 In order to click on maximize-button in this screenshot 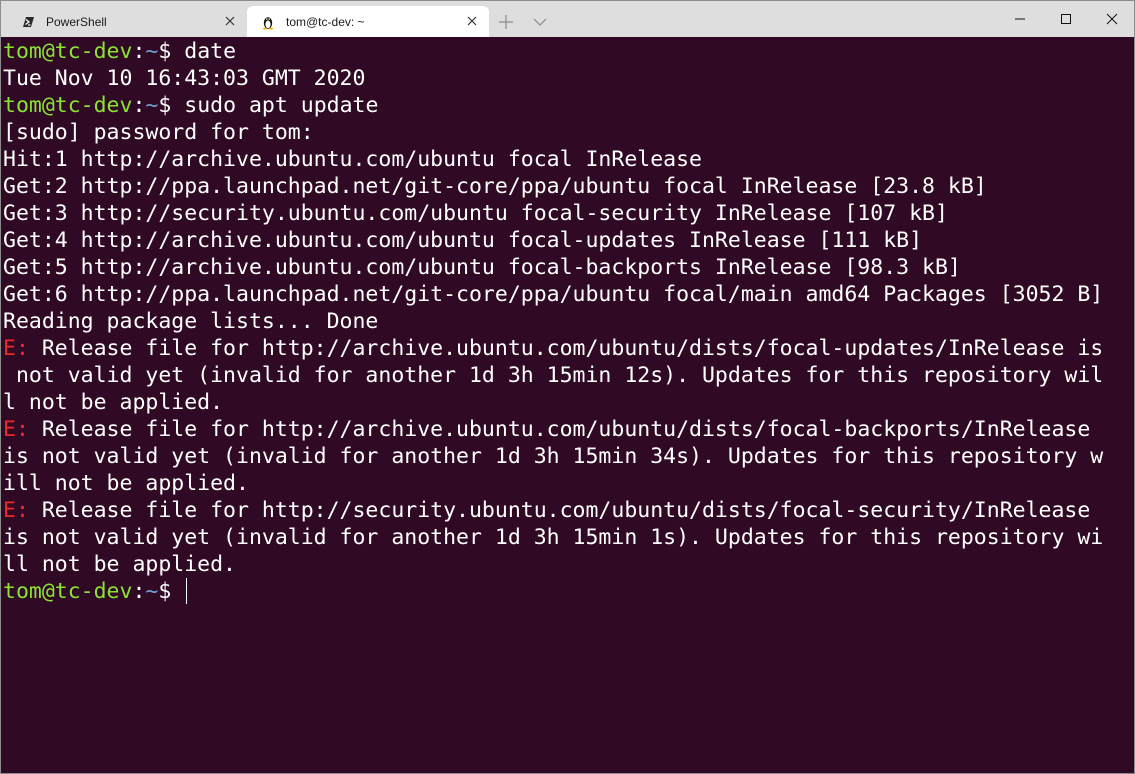, I will do `click(1066, 19)`.